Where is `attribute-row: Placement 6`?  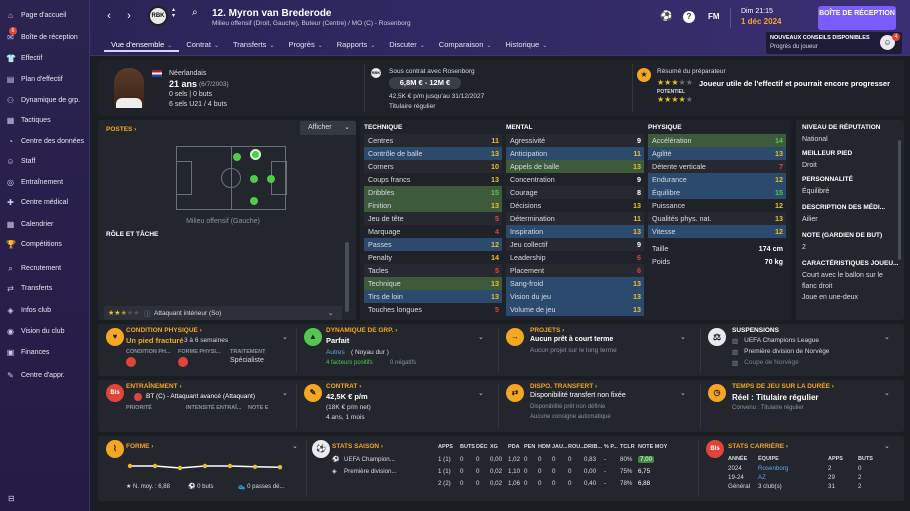
attribute-row: Placement 6 is located at coordinates (575, 270).